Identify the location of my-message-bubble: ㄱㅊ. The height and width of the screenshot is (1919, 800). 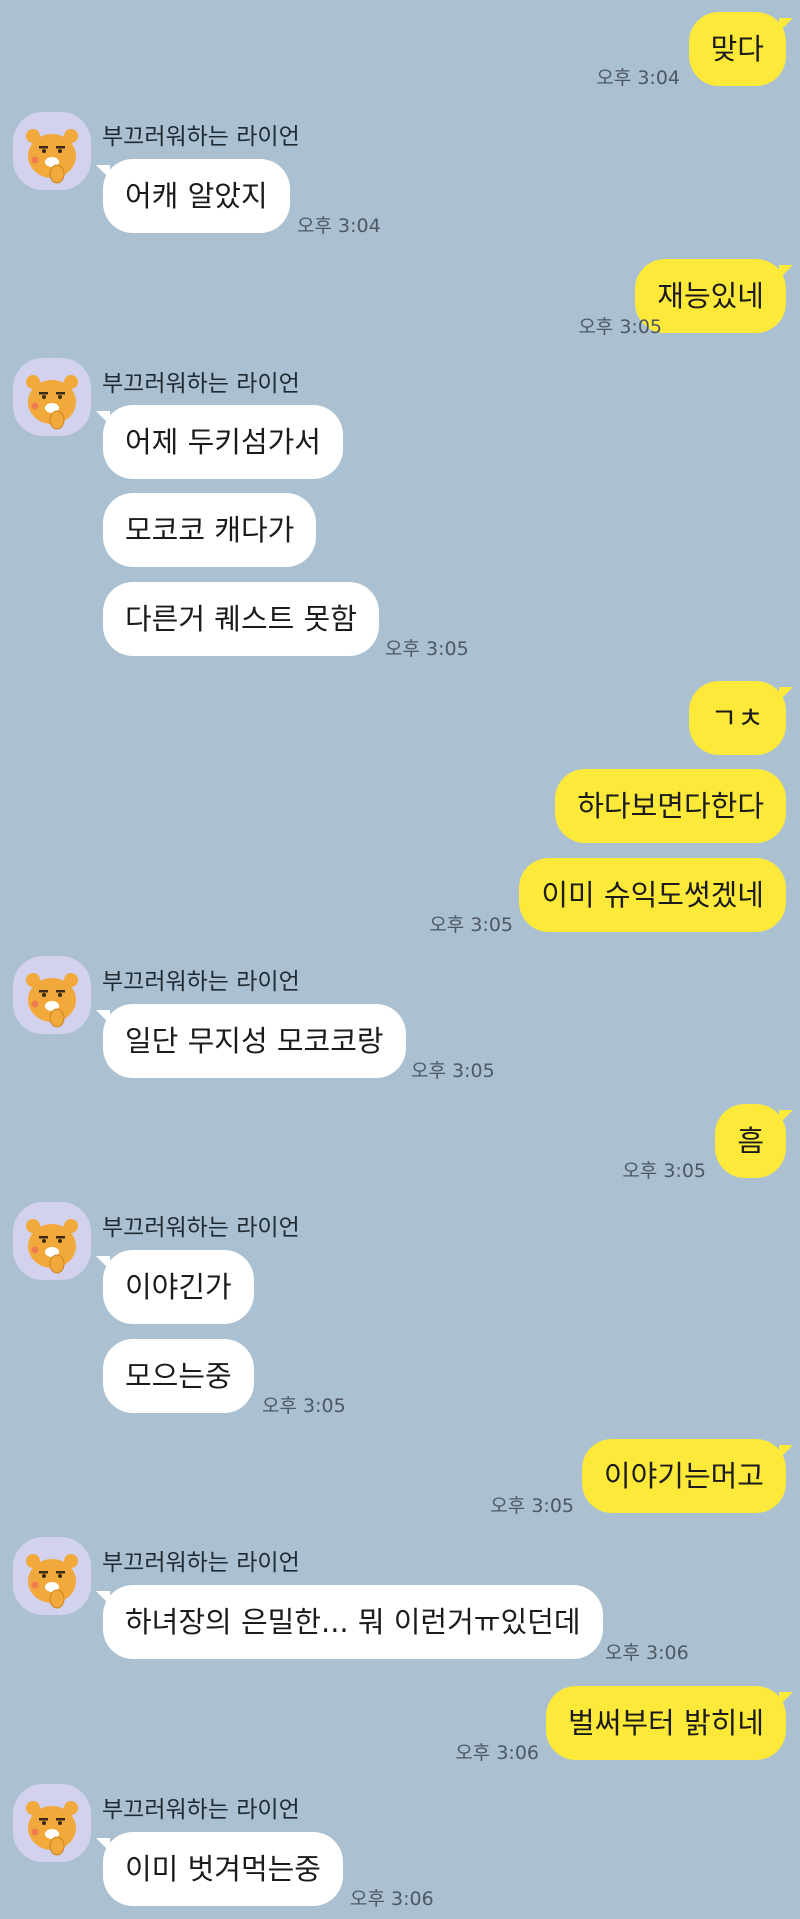
(741, 718).